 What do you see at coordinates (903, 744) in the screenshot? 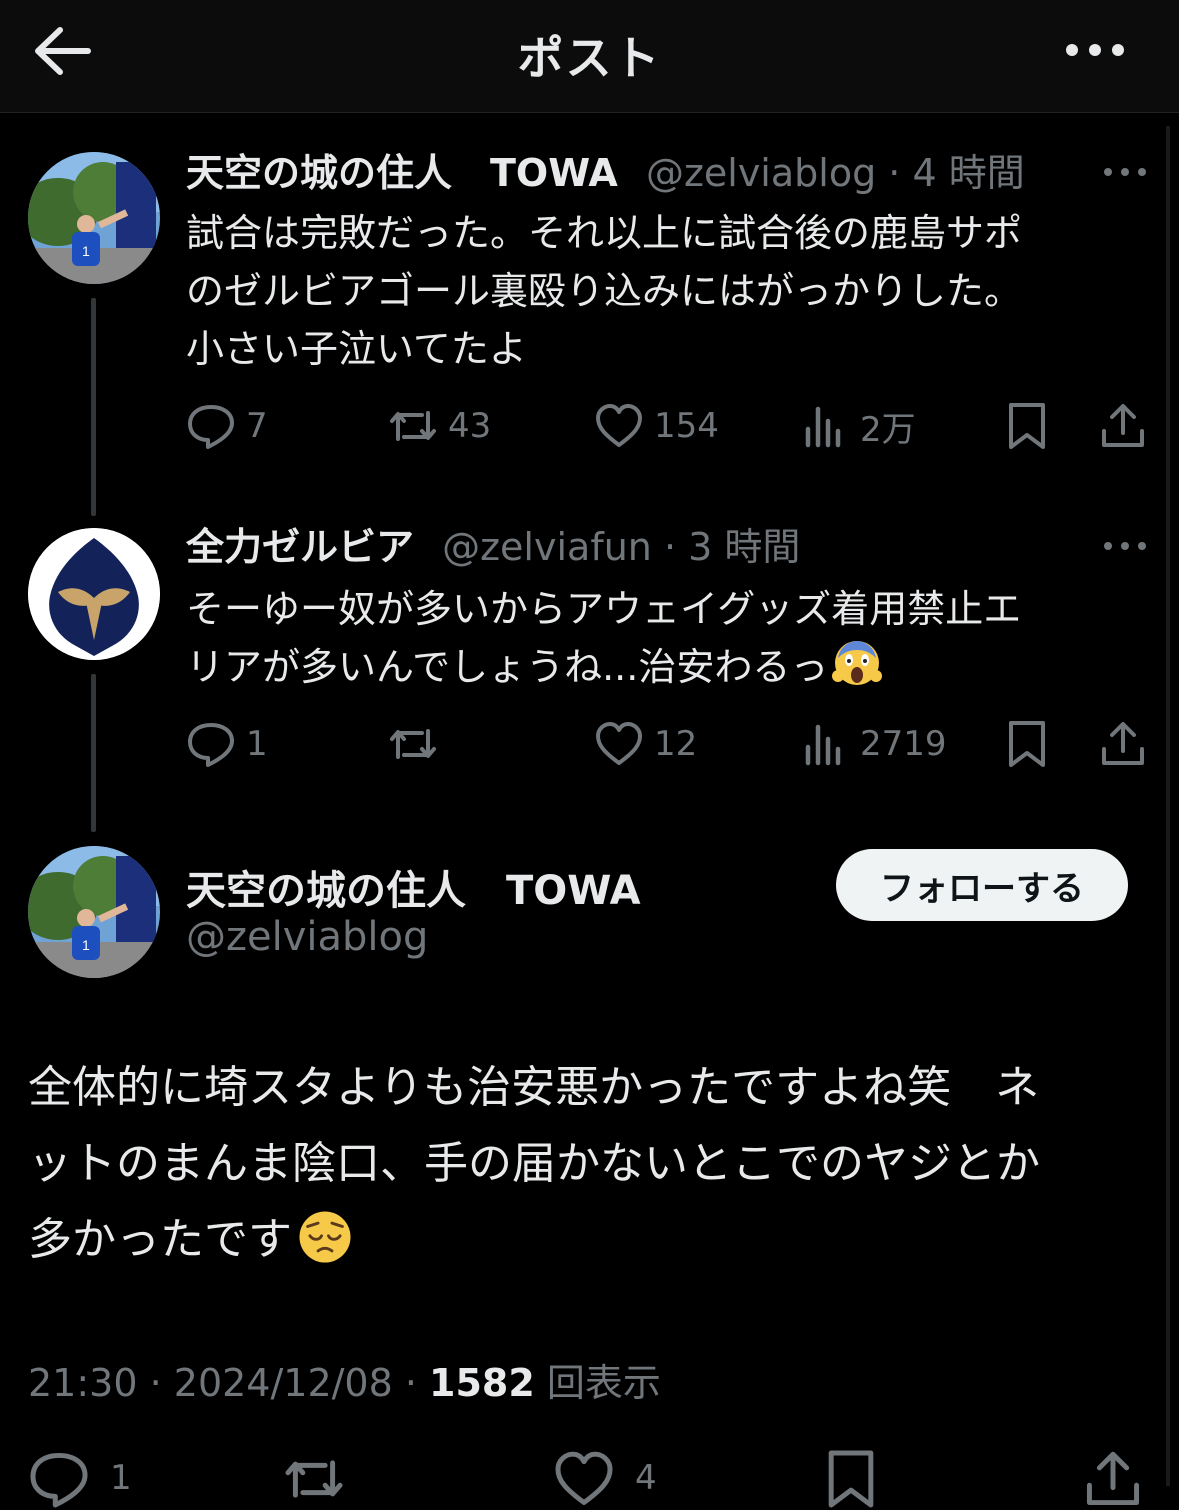
I see `views-count: 2719` at bounding box center [903, 744].